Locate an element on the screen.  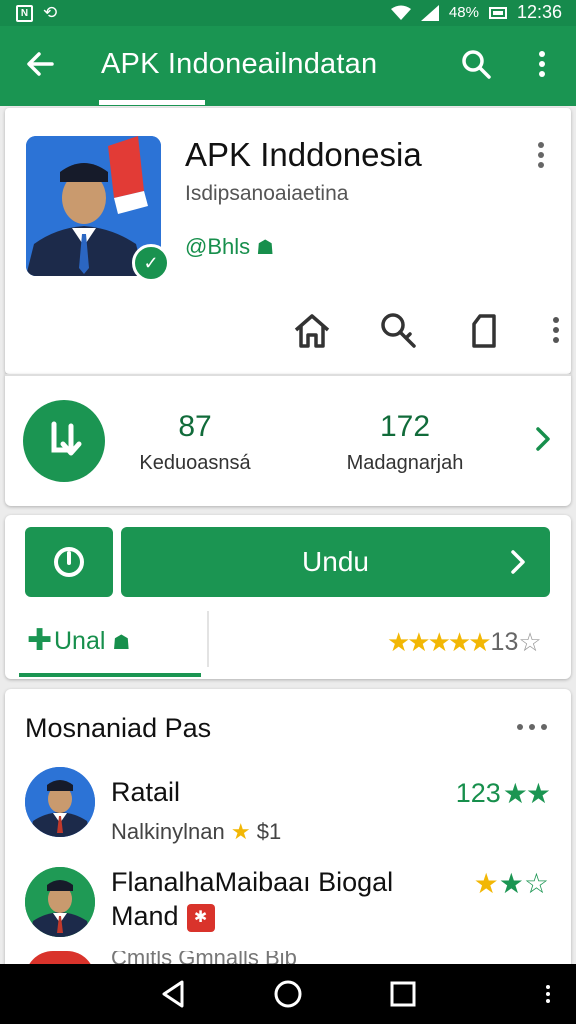
more-vert-icon is located at coordinates (542, 64).